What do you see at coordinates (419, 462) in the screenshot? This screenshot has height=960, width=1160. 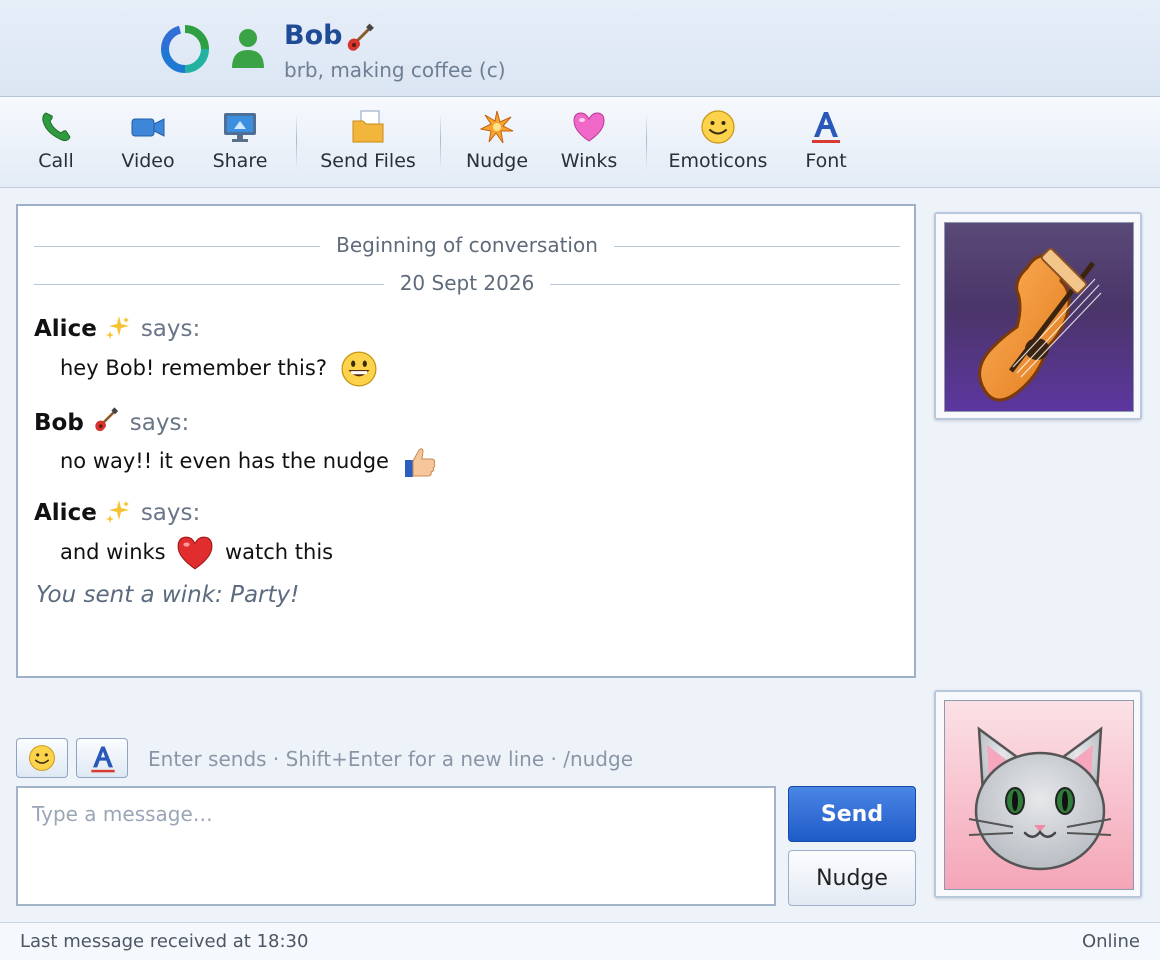 I see `thumbs-up-icon` at bounding box center [419, 462].